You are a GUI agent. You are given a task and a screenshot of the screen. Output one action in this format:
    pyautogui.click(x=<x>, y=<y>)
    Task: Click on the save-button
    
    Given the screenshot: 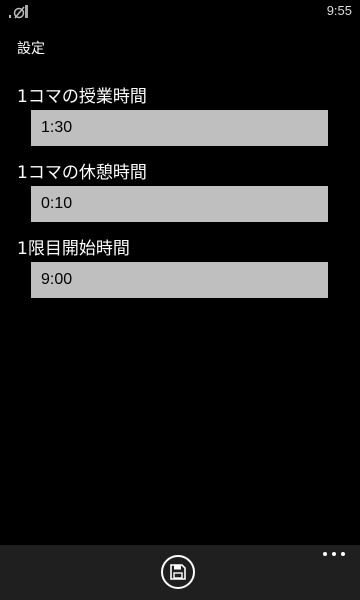 What is the action you would take?
    pyautogui.click(x=178, y=572)
    